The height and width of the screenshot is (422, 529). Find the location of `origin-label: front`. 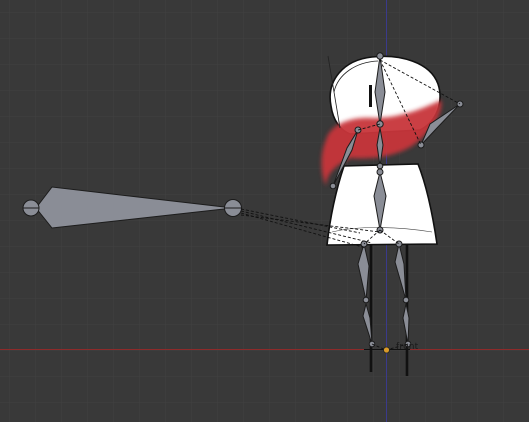

origin-label: front is located at coordinates (407, 347).